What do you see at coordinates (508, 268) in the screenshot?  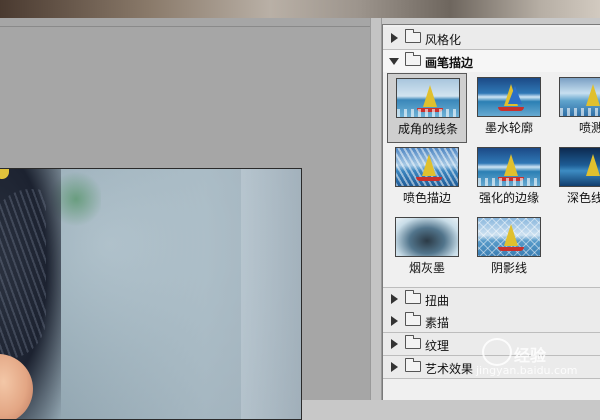 I see `filter-label: 阴影线` at bounding box center [508, 268].